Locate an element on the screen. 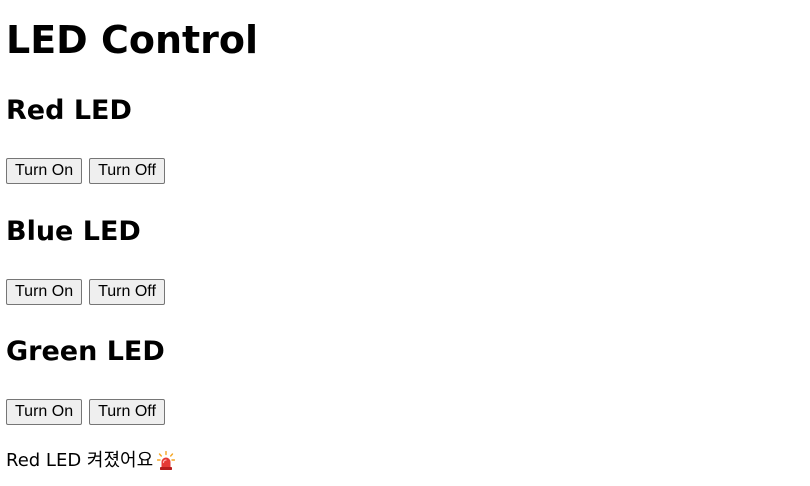 The width and height of the screenshot is (810, 486). page-title: LED Control is located at coordinates (132, 40).